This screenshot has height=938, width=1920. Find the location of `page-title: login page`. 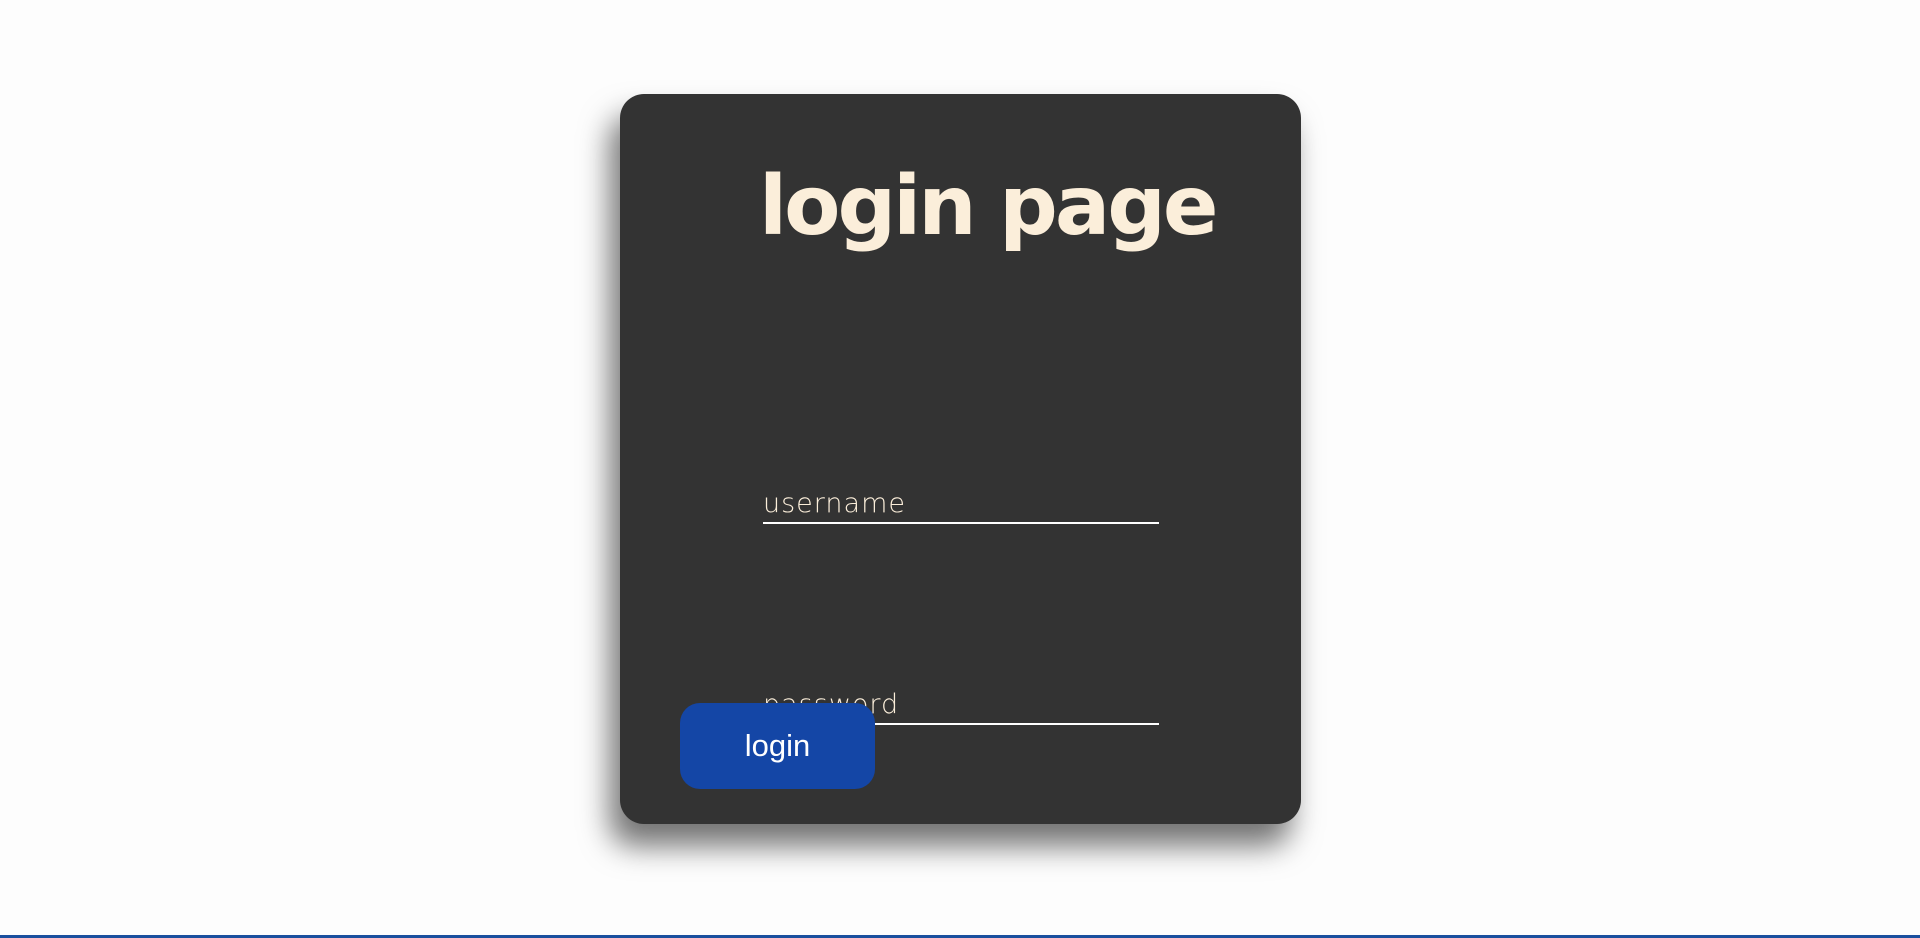

page-title: login page is located at coordinates (989, 206).